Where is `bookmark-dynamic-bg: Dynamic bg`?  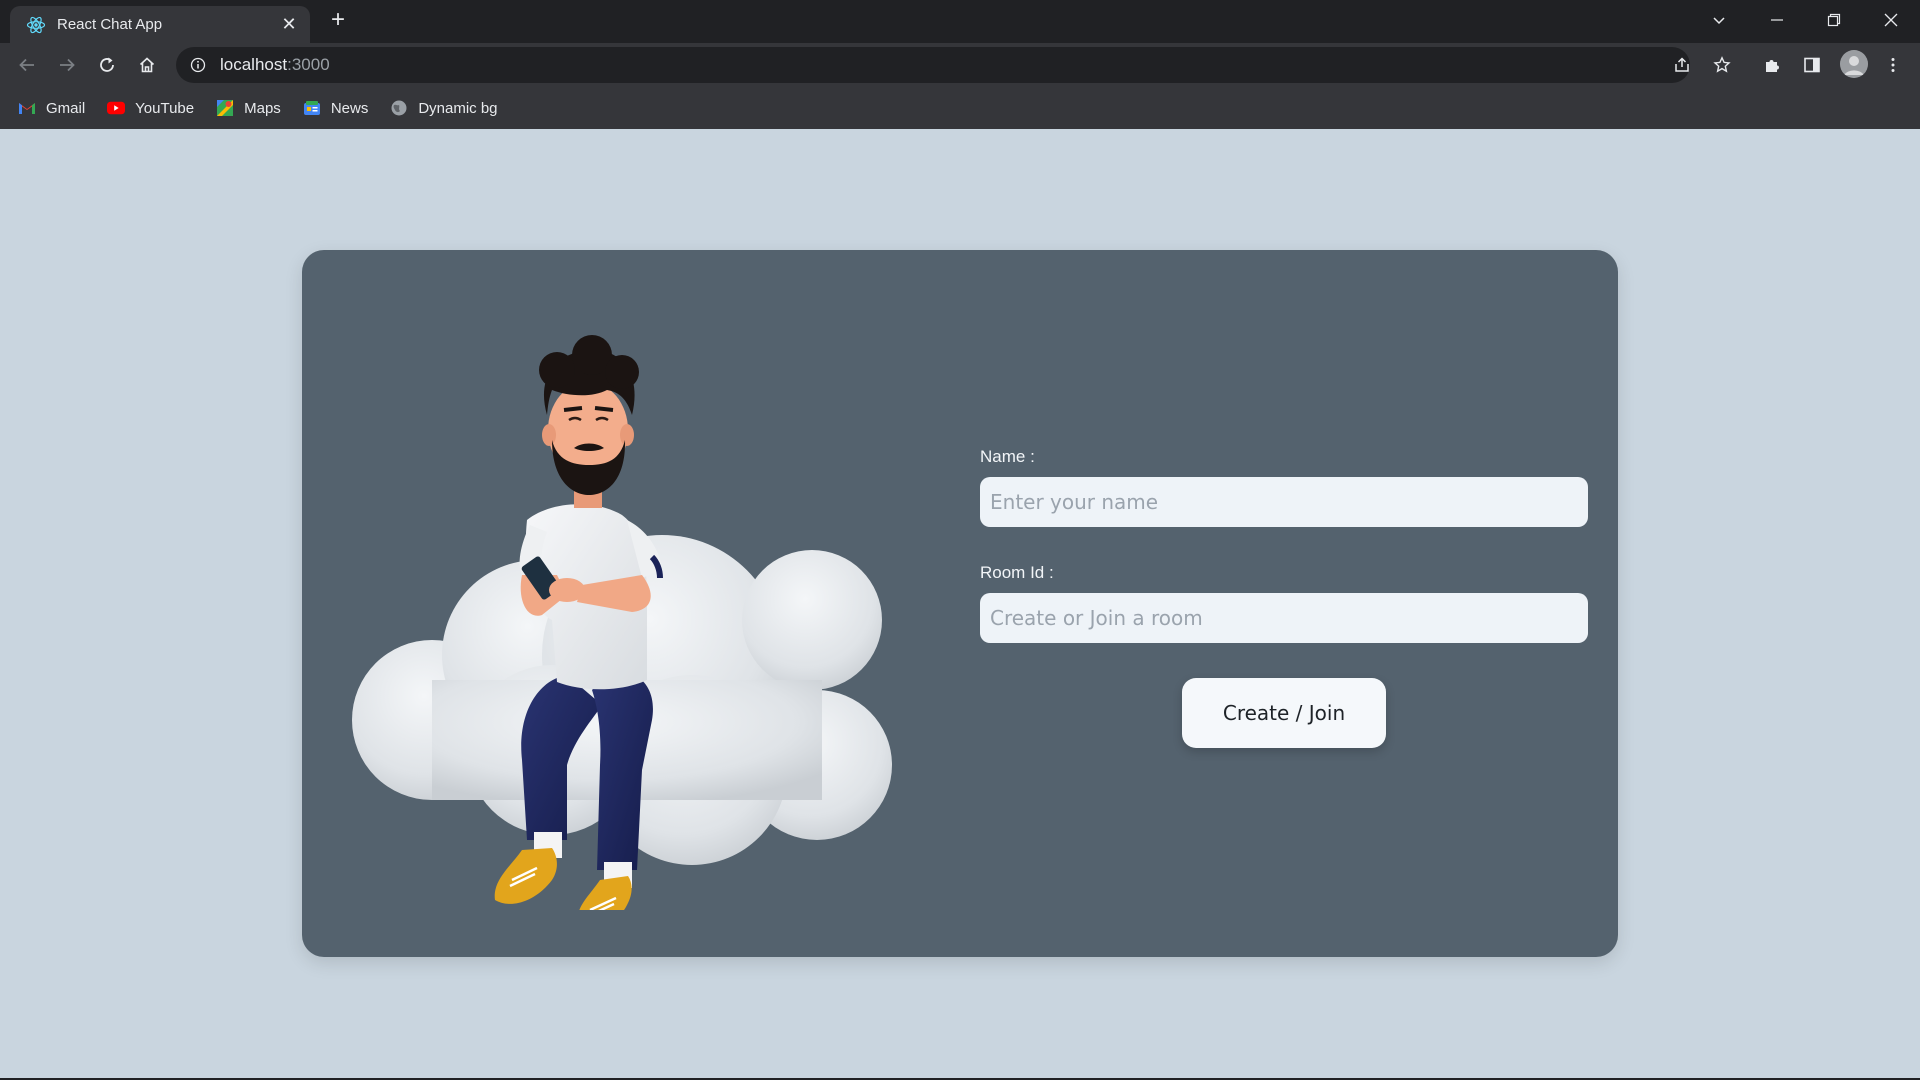 bookmark-dynamic-bg: Dynamic bg is located at coordinates (444, 108).